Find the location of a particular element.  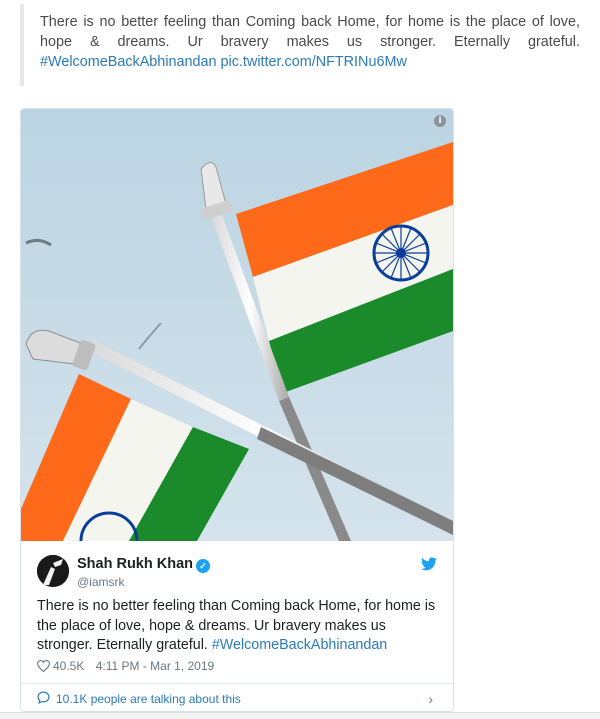

tweet-meta: 40.5K 4:11 PM - Mar 1, 2019 is located at coordinates (125, 666).